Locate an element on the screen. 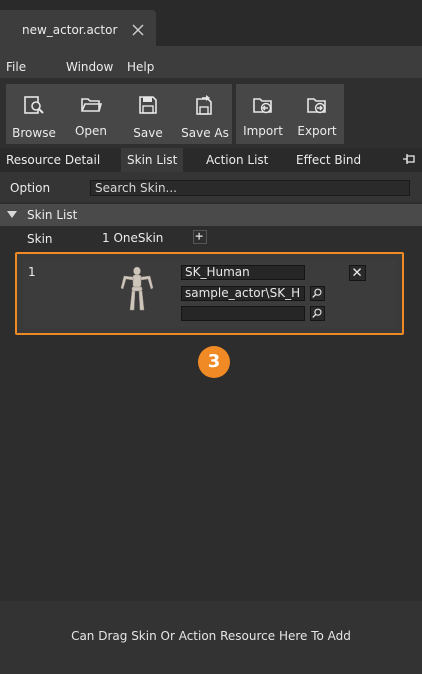  skin-name-field: SK_Human is located at coordinates (243, 272).